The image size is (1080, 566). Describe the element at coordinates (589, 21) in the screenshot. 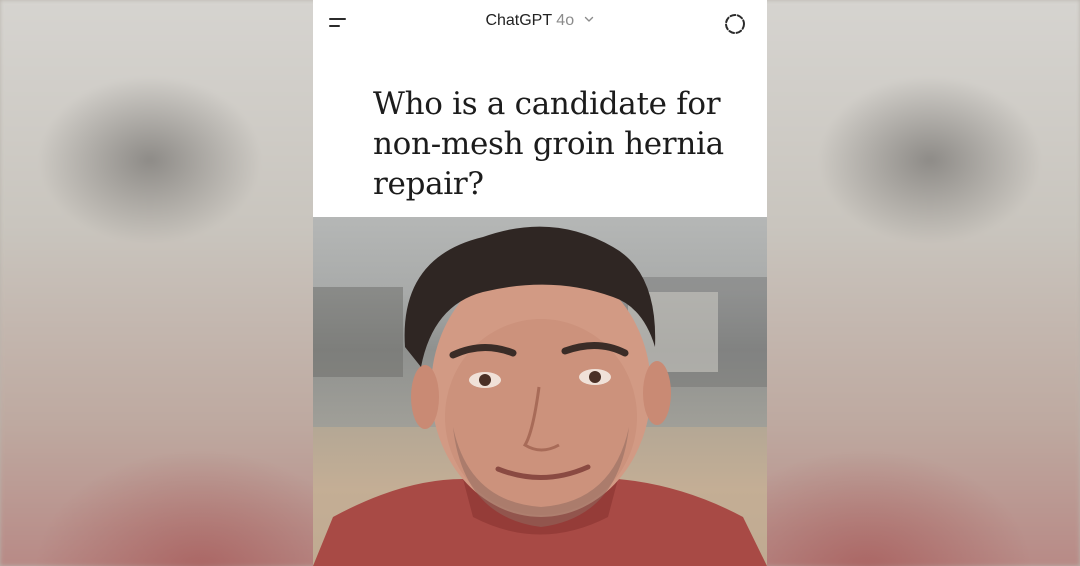

I see `chevron-down-icon` at that location.